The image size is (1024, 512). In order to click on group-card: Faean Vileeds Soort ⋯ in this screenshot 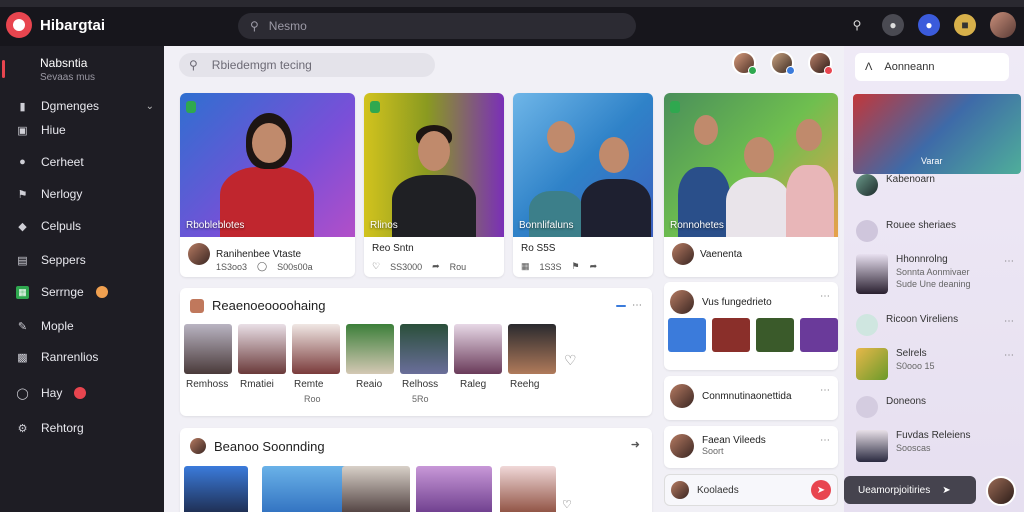, I will do `click(751, 447)`.